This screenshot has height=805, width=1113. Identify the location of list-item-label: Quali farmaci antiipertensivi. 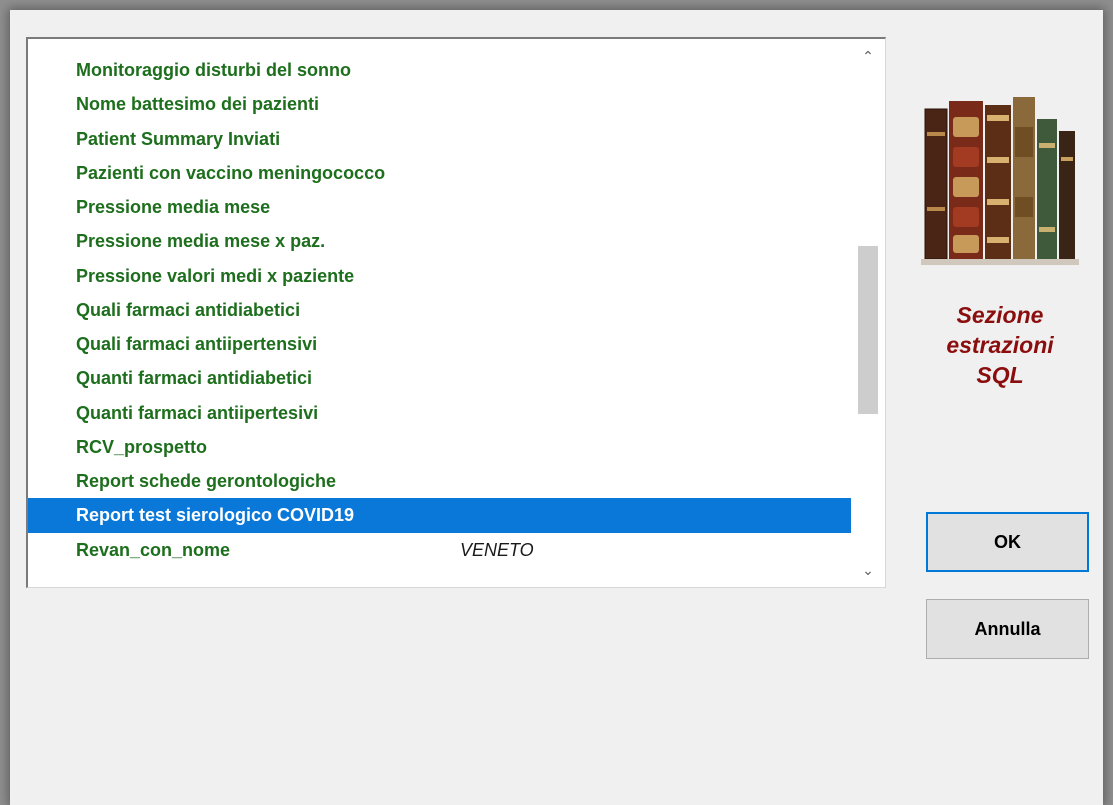
(197, 344).